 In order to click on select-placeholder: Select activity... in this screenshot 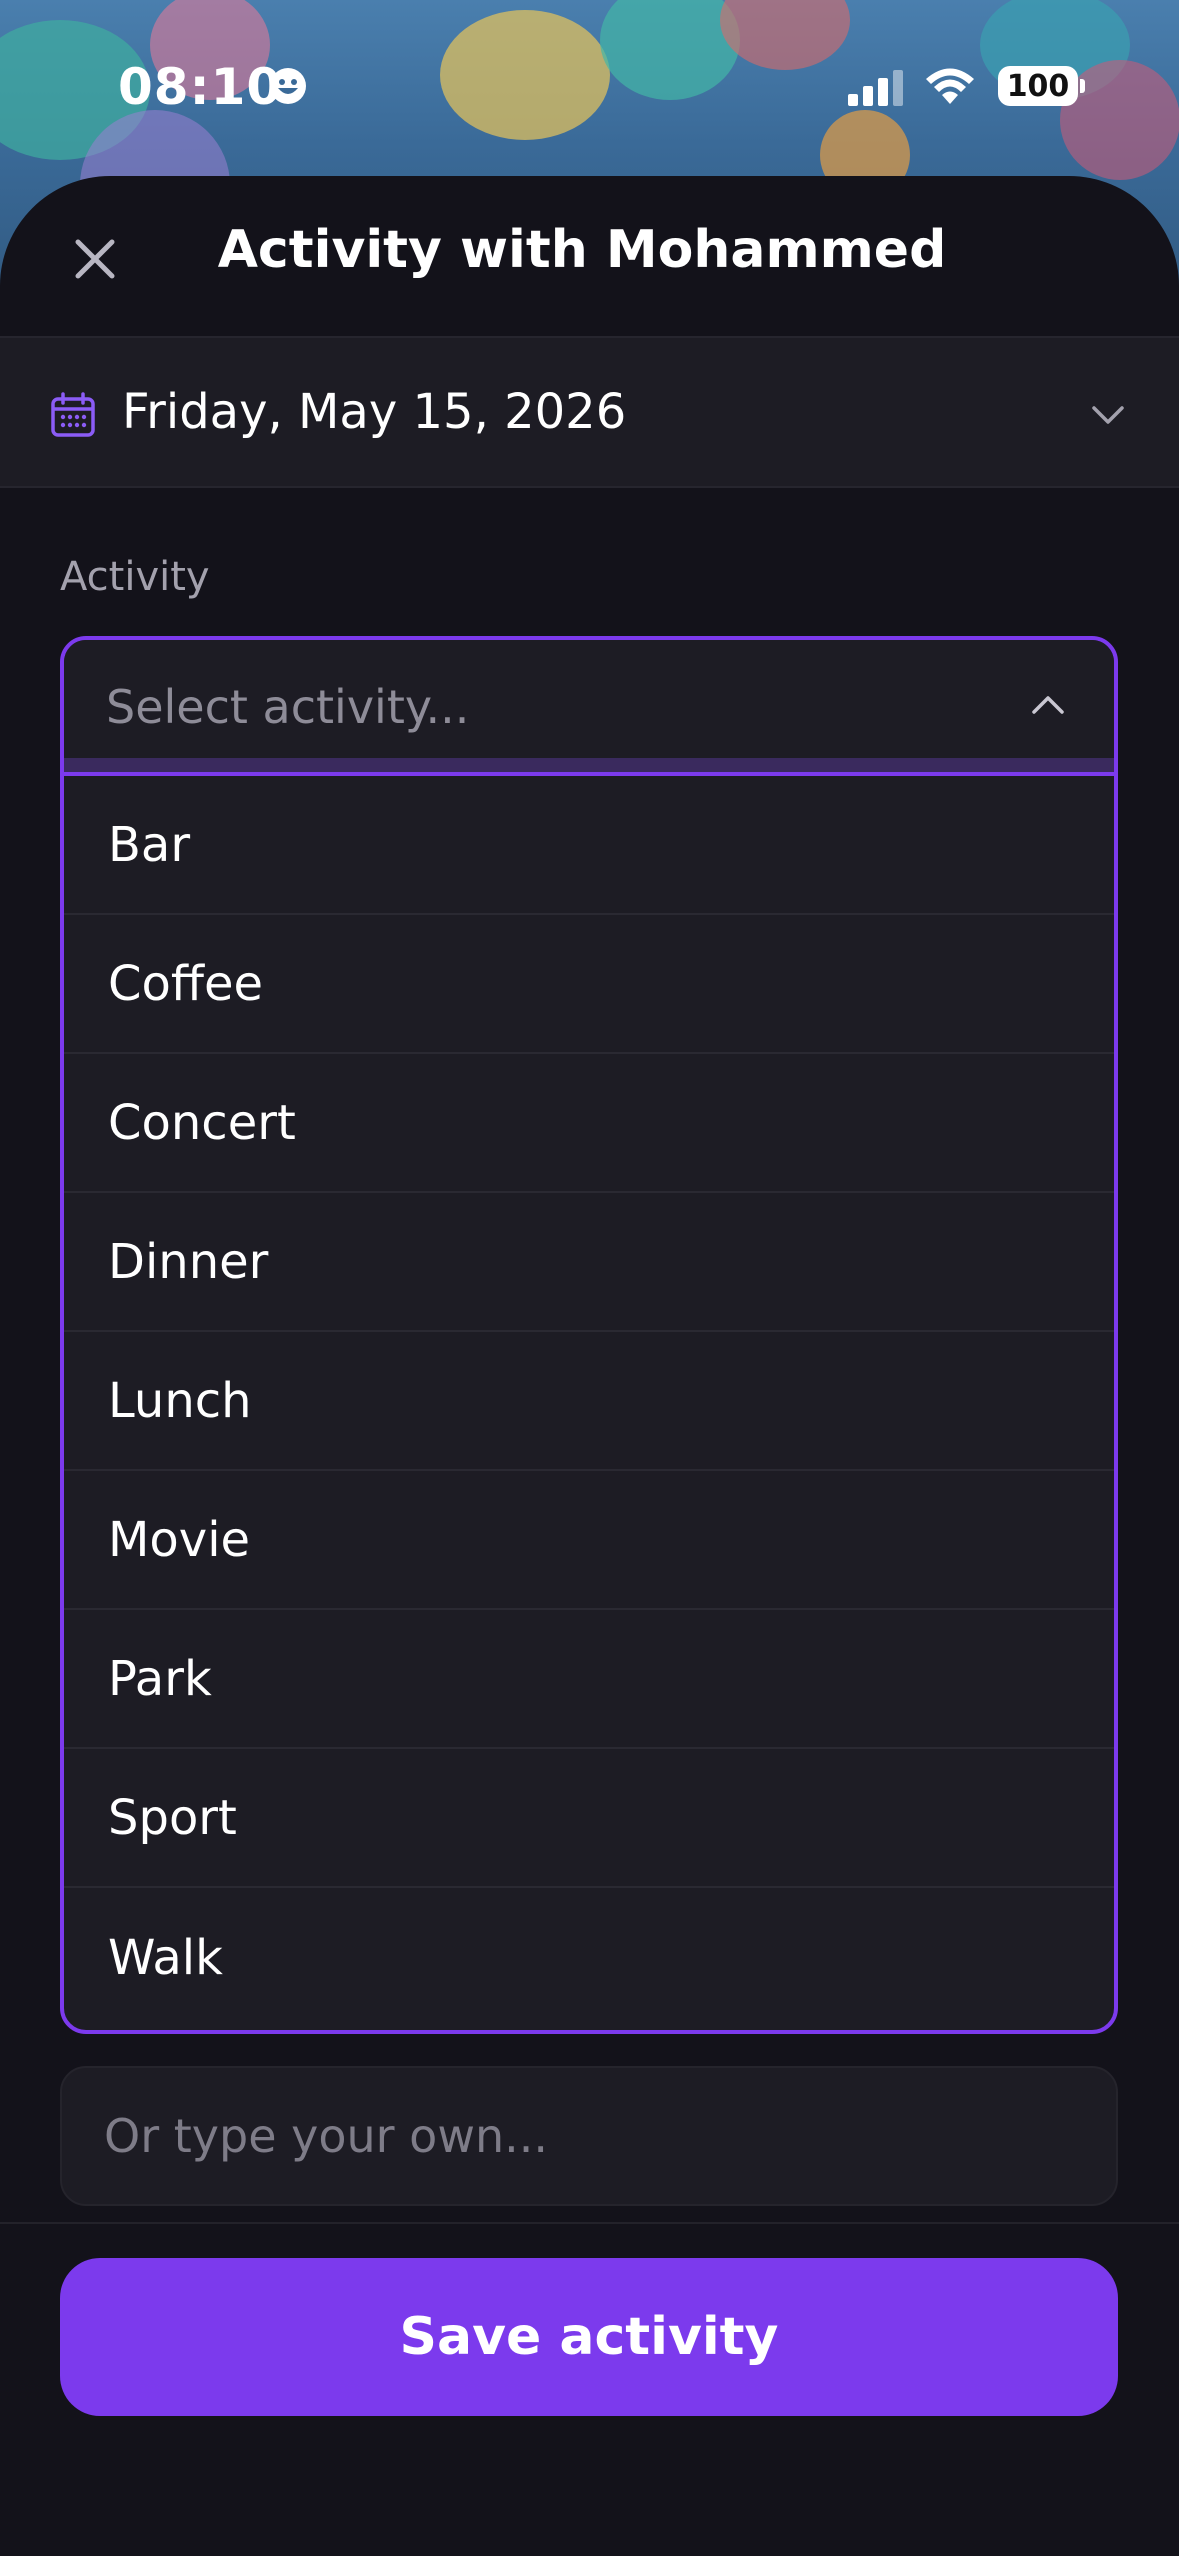, I will do `click(288, 707)`.